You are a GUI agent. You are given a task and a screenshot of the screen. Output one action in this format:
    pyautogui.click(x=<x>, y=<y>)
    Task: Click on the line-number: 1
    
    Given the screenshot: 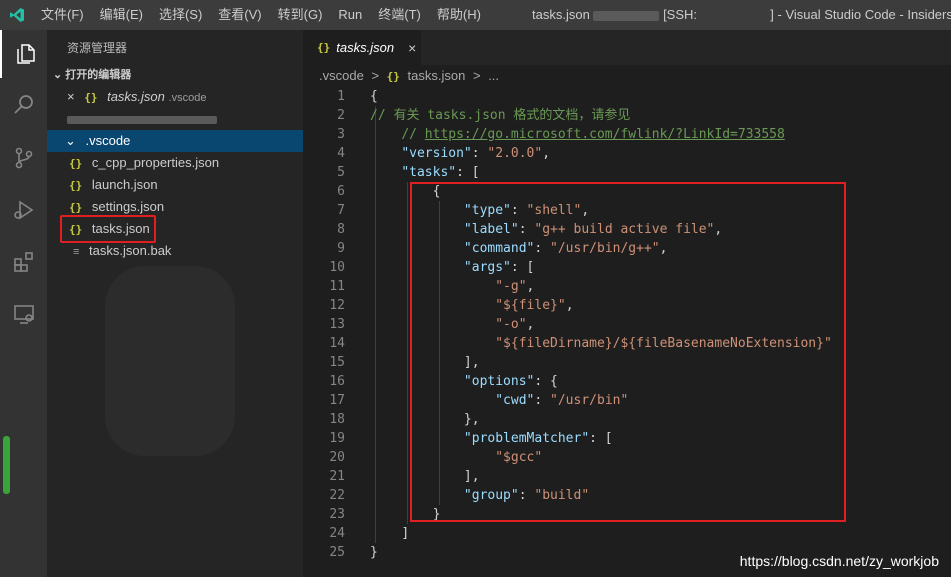 What is the action you would take?
    pyautogui.click(x=341, y=96)
    